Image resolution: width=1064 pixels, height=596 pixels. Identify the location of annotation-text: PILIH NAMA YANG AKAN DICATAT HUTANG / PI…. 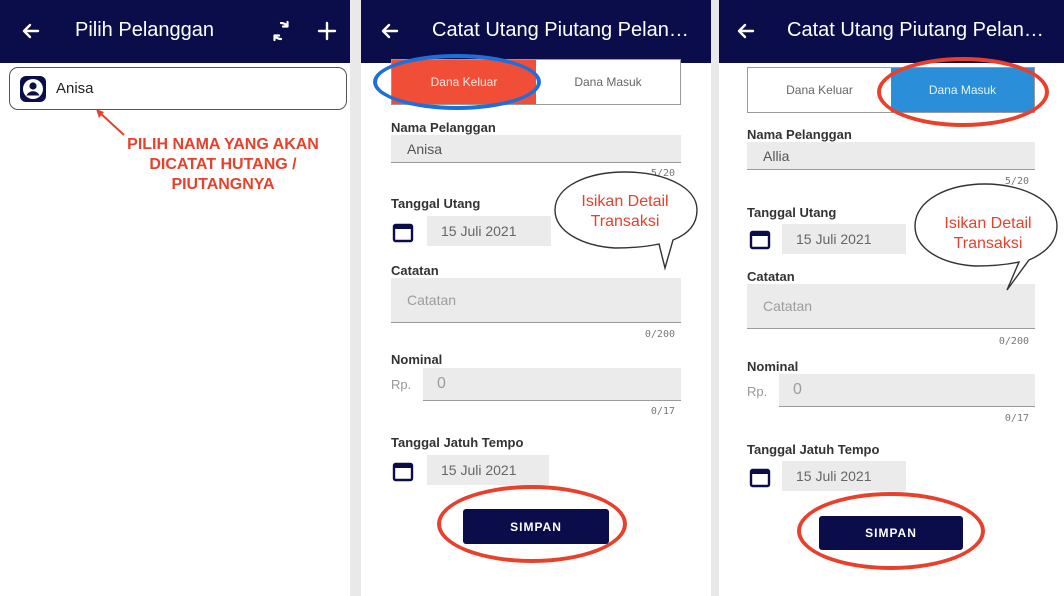
(223, 165).